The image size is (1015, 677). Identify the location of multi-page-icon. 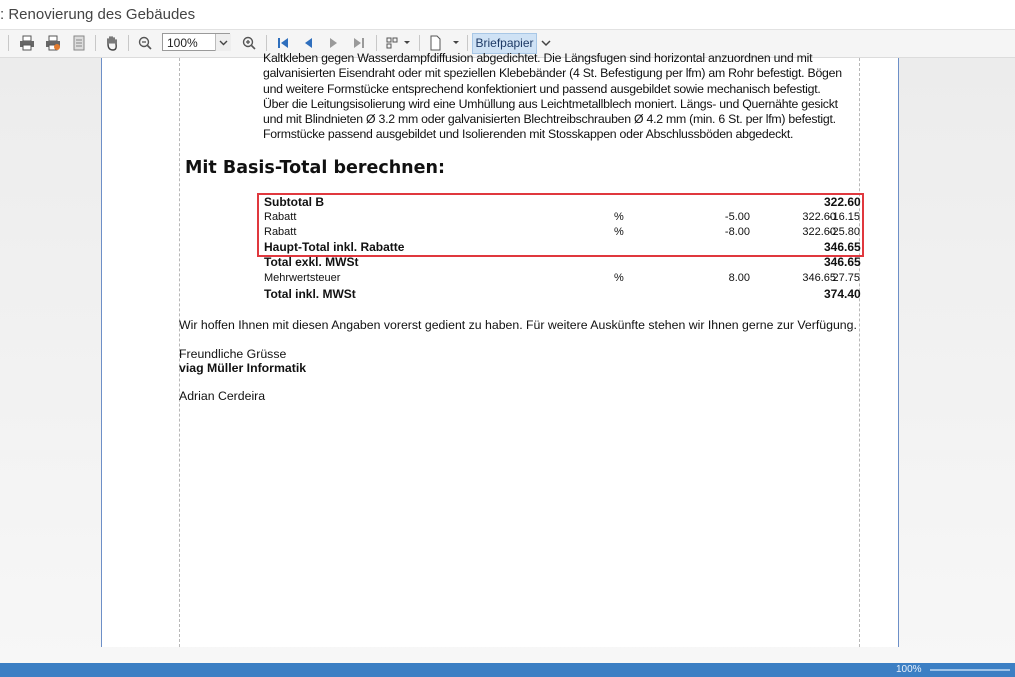
(399, 43).